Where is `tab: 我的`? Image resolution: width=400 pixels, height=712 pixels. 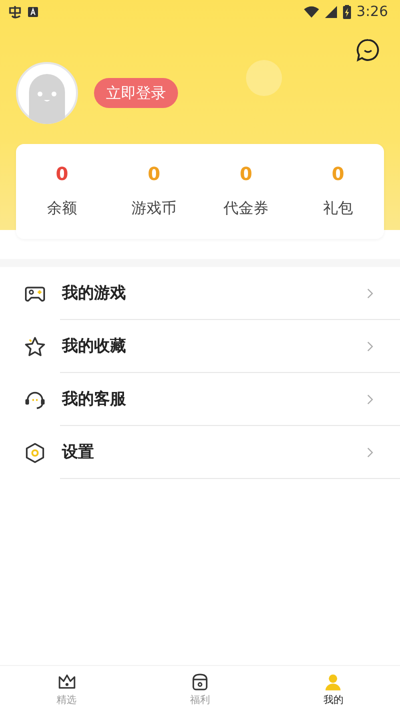
tab: 我的 is located at coordinates (333, 689).